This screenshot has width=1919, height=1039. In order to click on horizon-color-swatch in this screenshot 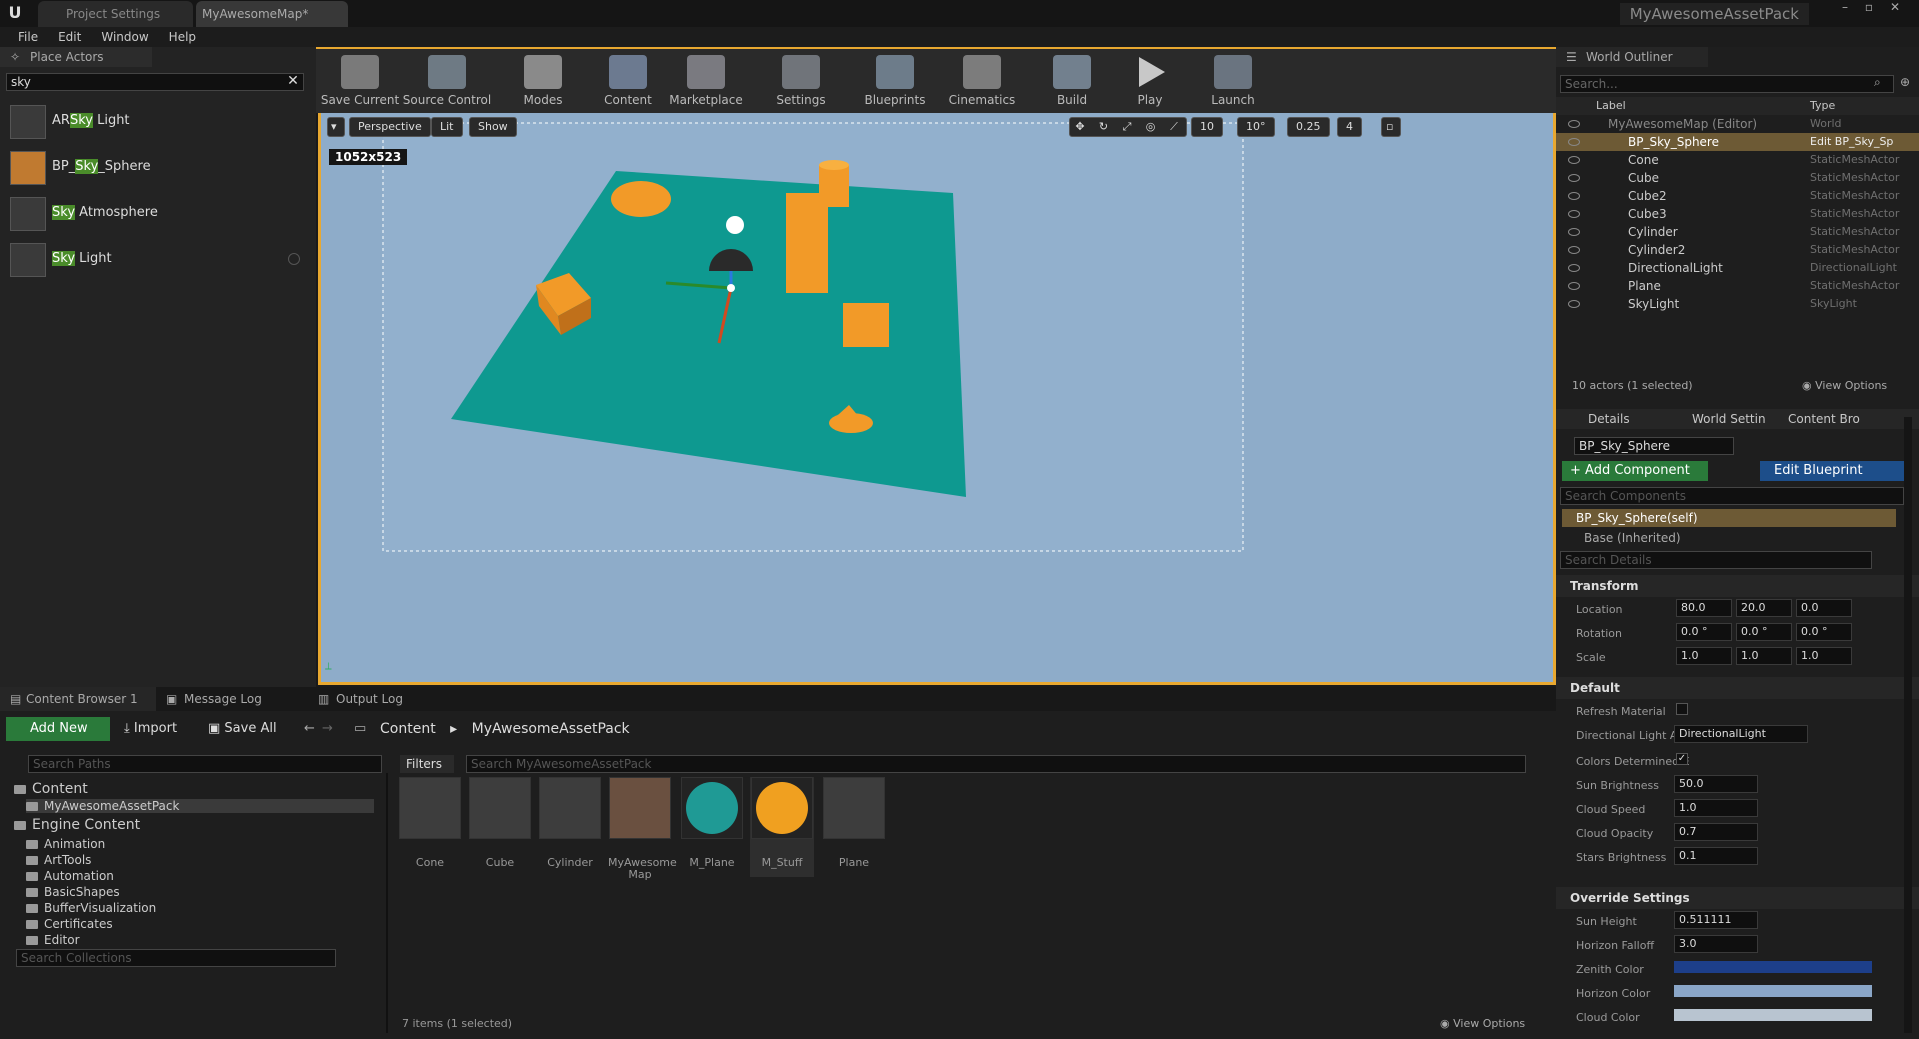, I will do `click(1773, 991)`.